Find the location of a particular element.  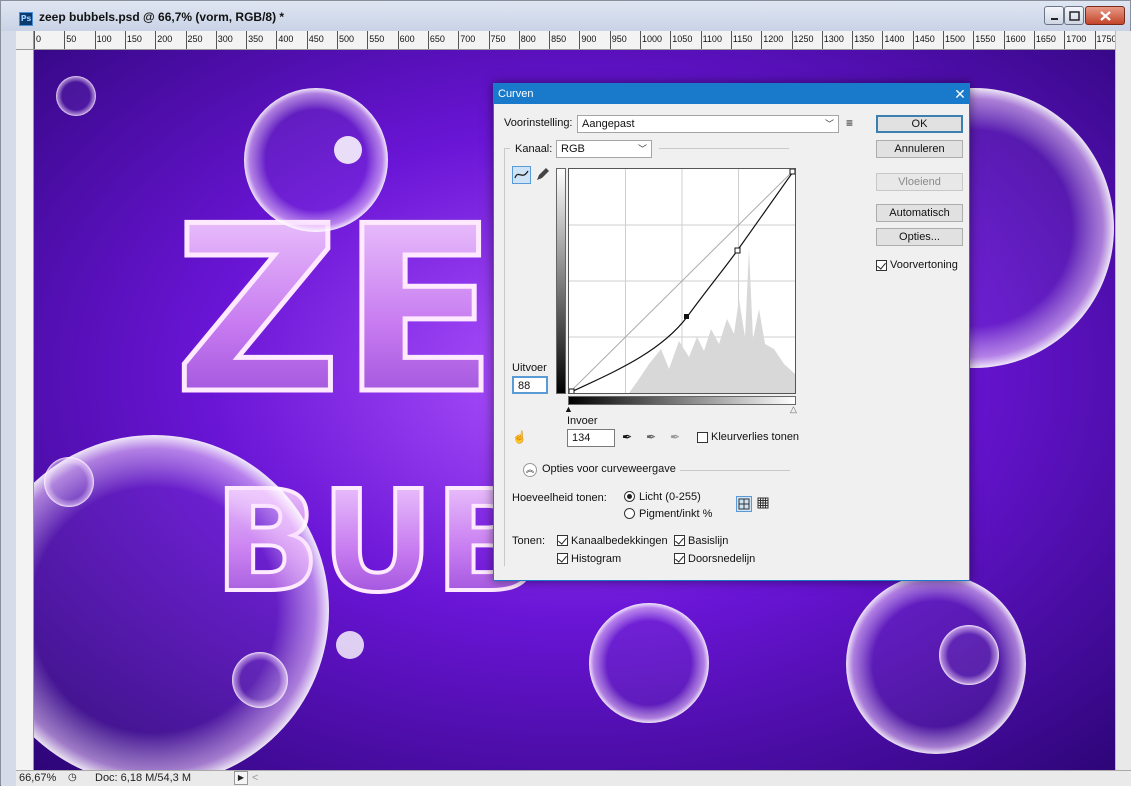

document-title: zeep bubbels.psd @ 66,7% (vorm, RGB/8) * is located at coordinates (162, 17).